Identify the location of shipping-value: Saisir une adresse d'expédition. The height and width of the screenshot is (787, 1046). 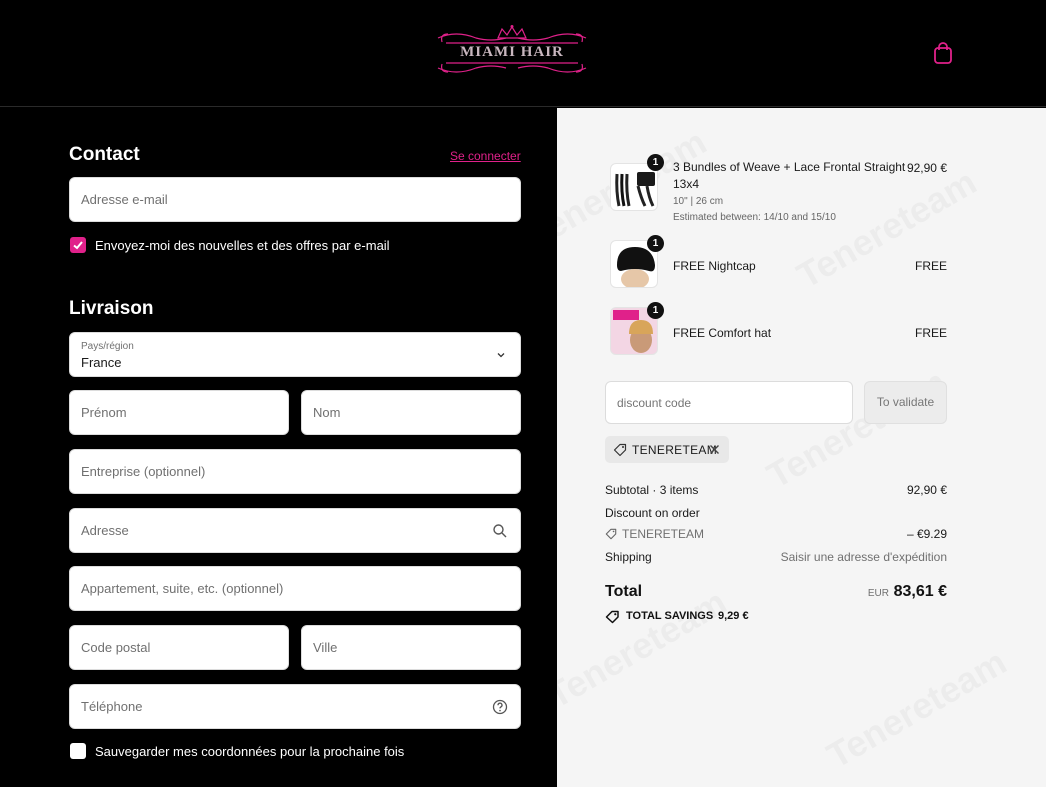
(863, 557).